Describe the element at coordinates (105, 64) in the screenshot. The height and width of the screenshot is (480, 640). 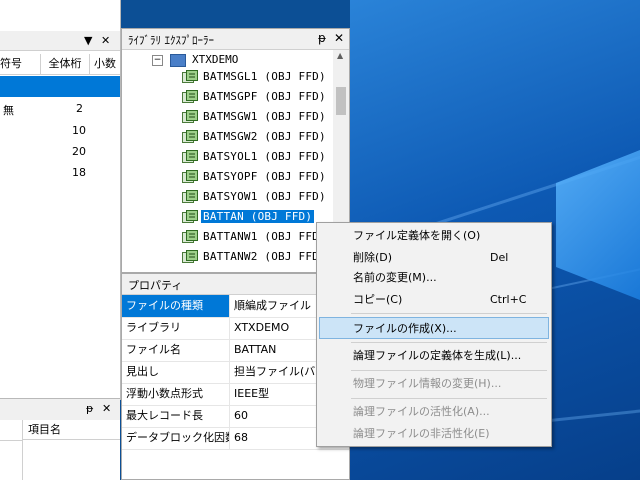
I see `column-header-decimal: 小数` at that location.